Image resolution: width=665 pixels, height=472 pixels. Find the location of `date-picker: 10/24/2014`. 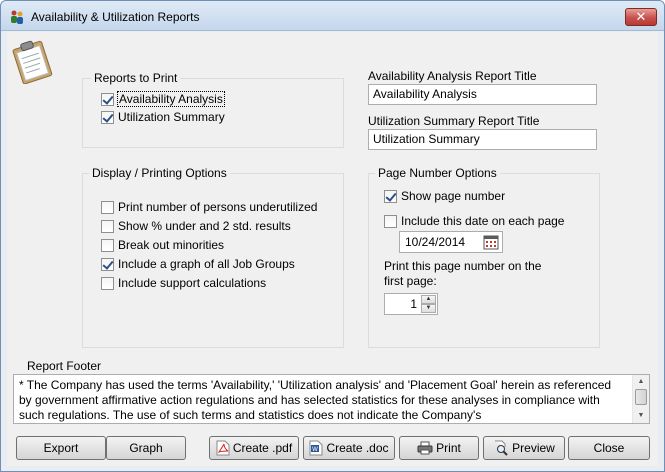

date-picker: 10/24/2014 is located at coordinates (451, 242).